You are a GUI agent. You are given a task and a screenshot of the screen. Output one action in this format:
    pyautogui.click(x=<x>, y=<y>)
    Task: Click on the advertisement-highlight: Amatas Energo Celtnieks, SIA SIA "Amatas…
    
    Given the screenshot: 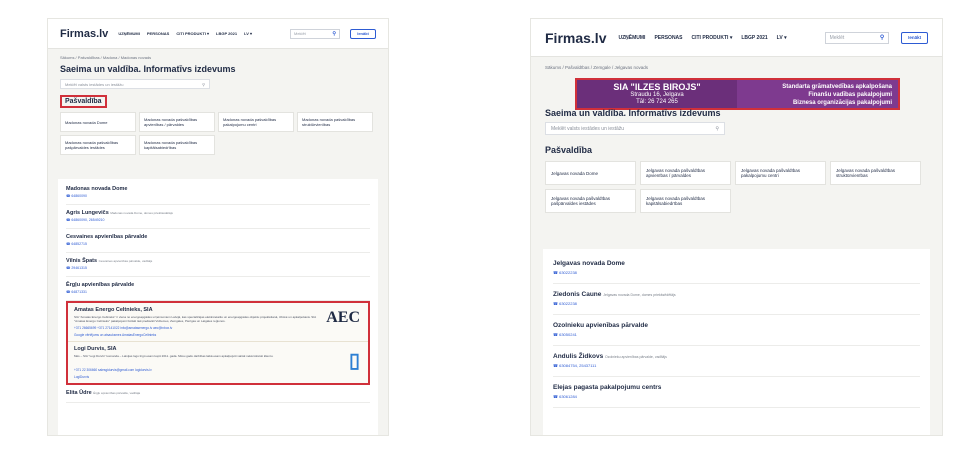 What is the action you would take?
    pyautogui.click(x=218, y=343)
    